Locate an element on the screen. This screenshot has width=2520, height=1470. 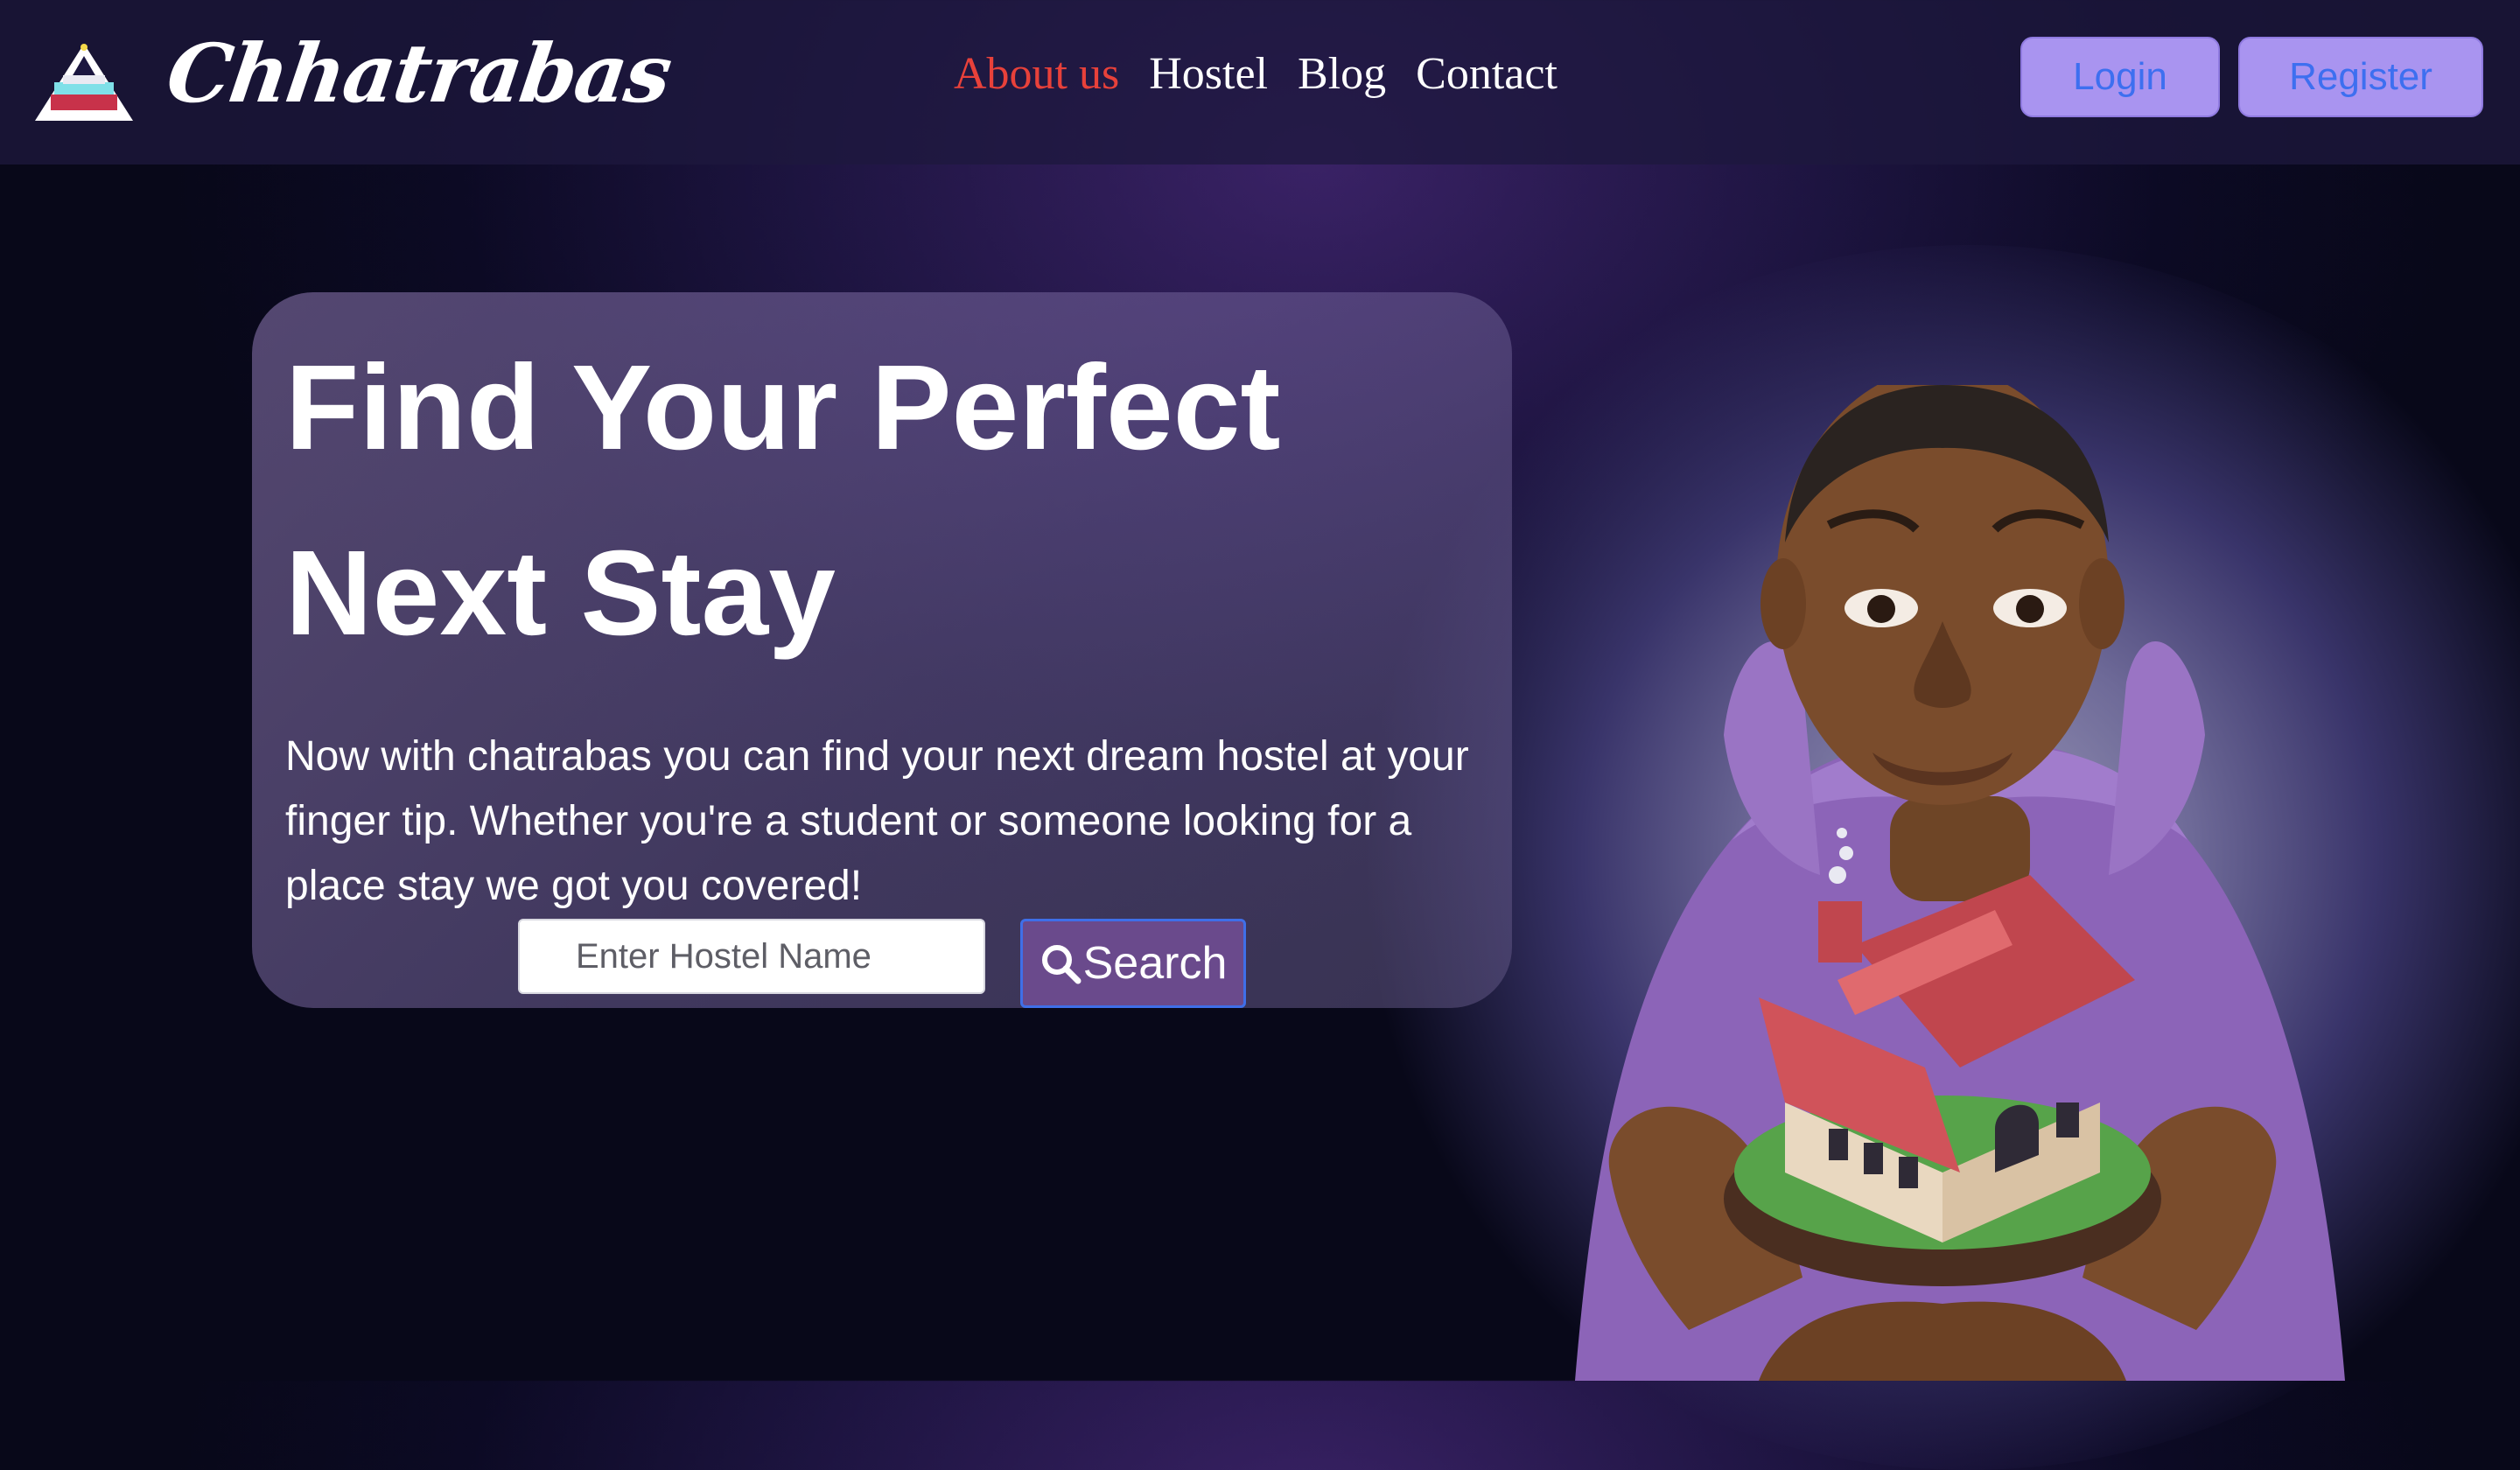
search-button-label: Search is located at coordinates (1155, 963).